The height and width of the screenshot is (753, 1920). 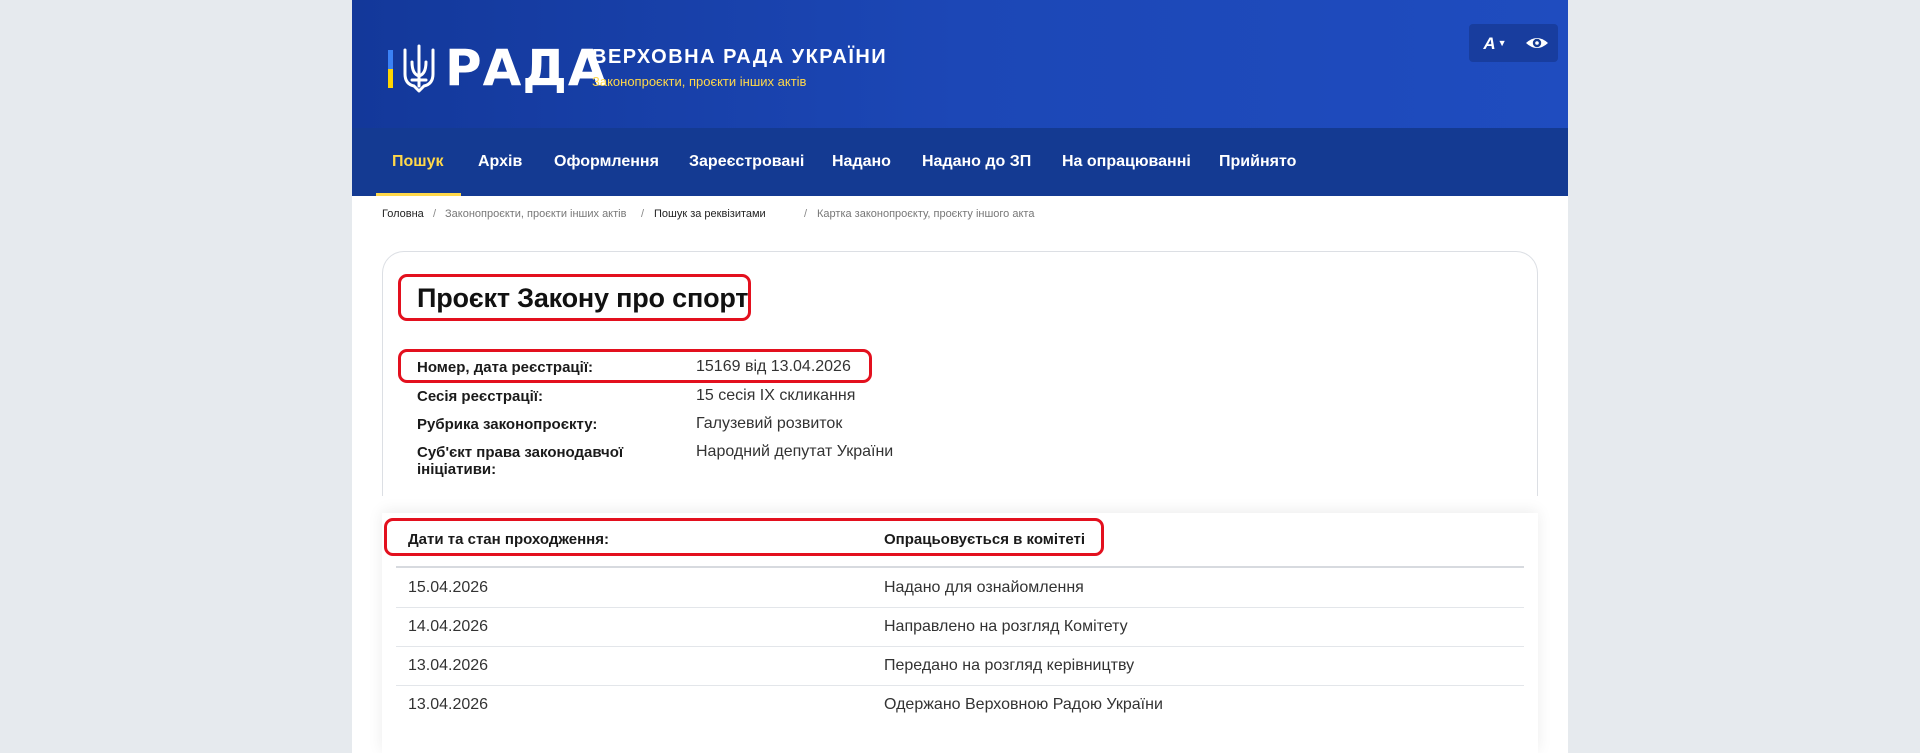 What do you see at coordinates (795, 451) in the screenshot?
I see `field-value-initiator: Народний депутат України` at bounding box center [795, 451].